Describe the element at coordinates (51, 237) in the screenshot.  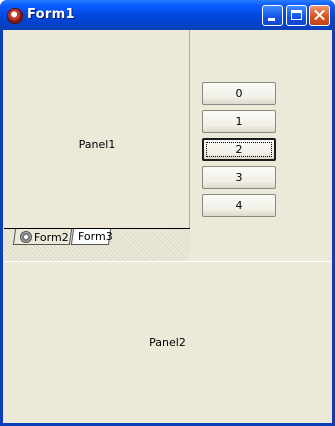
I see `tab-form2-label: Form2` at that location.